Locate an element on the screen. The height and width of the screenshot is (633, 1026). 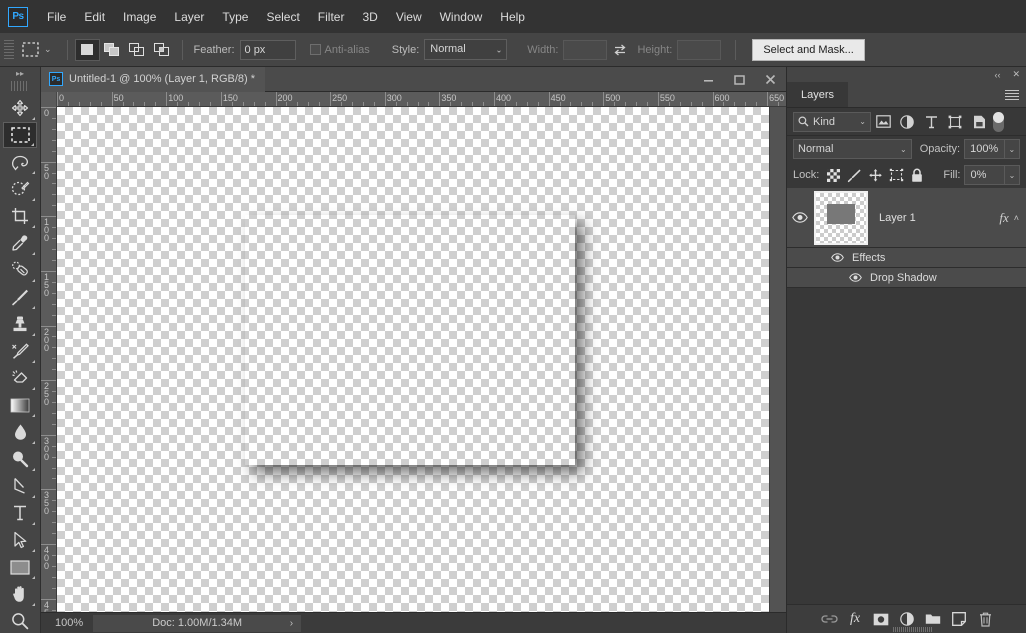
menu-edit: Edit is located at coordinates (94, 17).